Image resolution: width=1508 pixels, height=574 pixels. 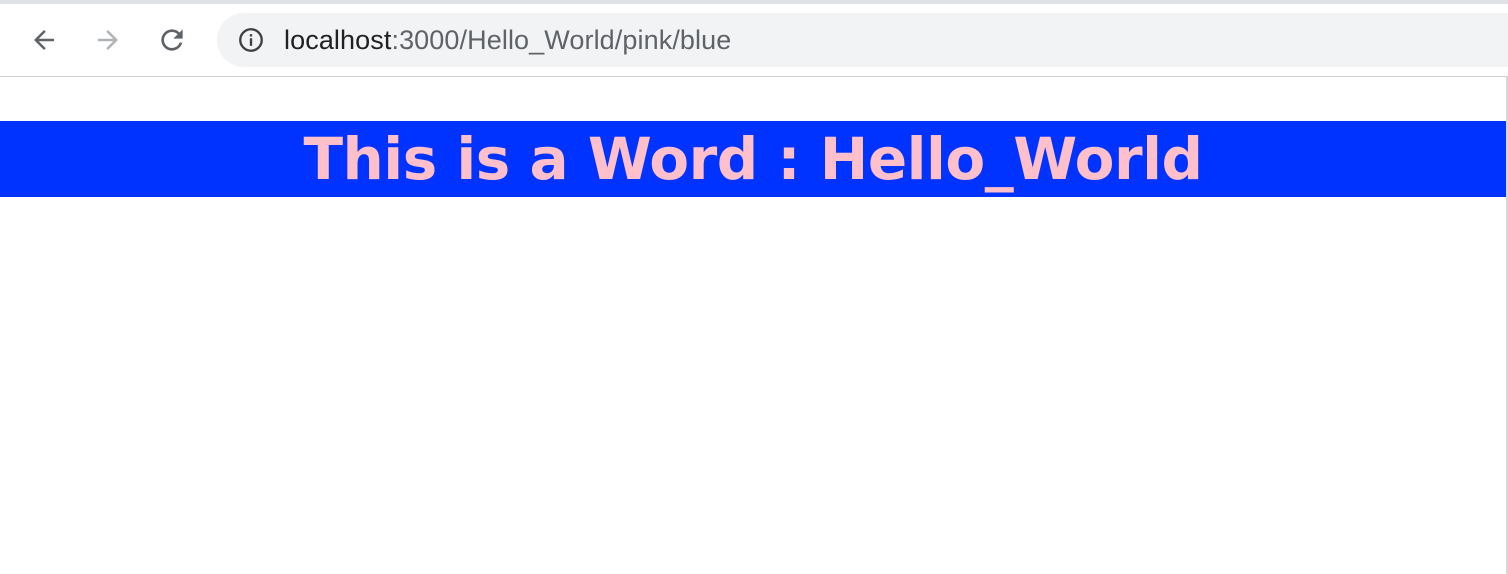 I want to click on info-icon, so click(x=251, y=40).